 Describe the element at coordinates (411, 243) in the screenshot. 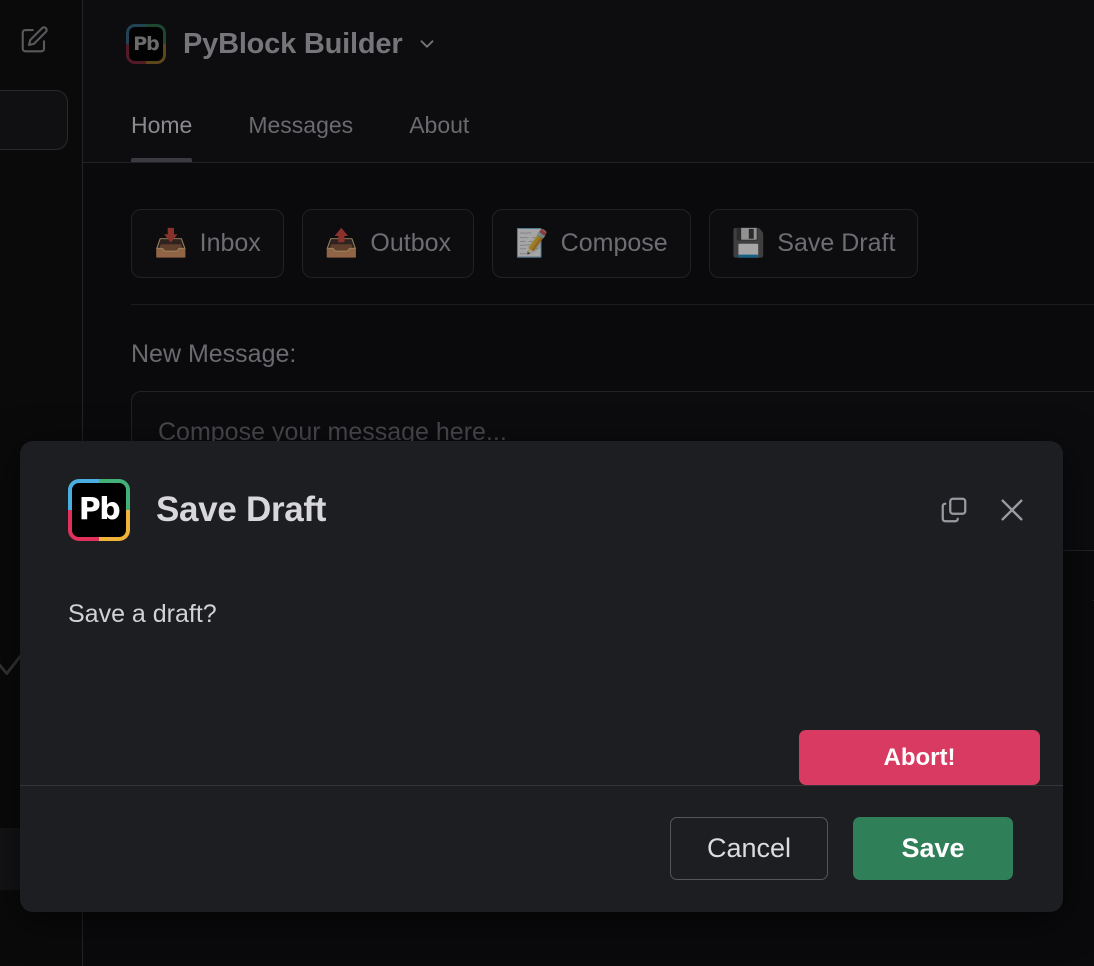

I see `outbox-button-label: Outbox` at that location.